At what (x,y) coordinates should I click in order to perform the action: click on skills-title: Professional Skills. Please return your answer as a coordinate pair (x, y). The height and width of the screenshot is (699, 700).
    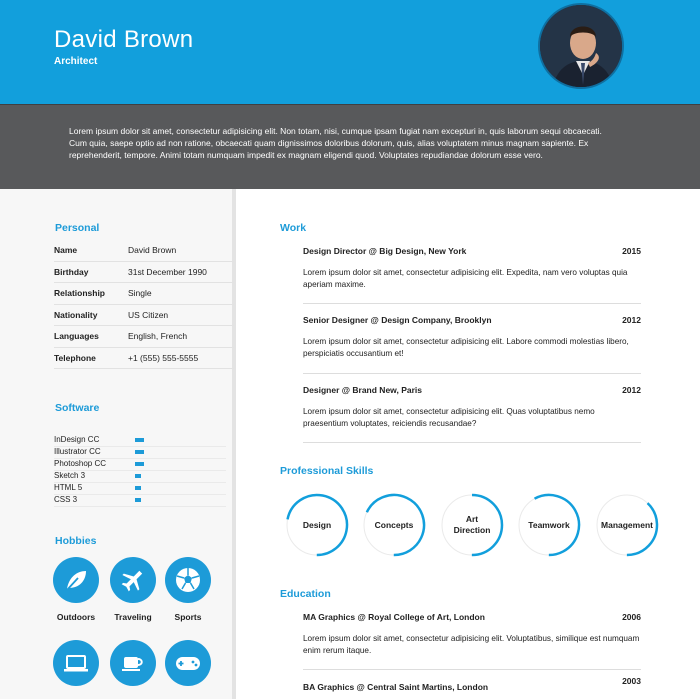
    Looking at the image, I should click on (327, 471).